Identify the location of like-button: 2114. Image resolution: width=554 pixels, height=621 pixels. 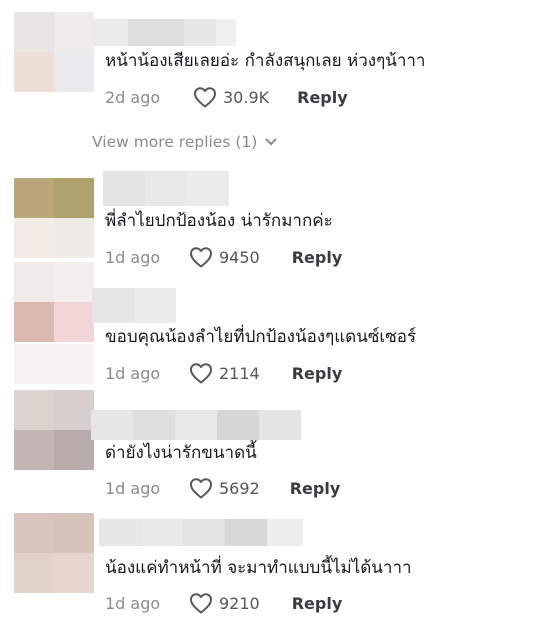
(224, 373).